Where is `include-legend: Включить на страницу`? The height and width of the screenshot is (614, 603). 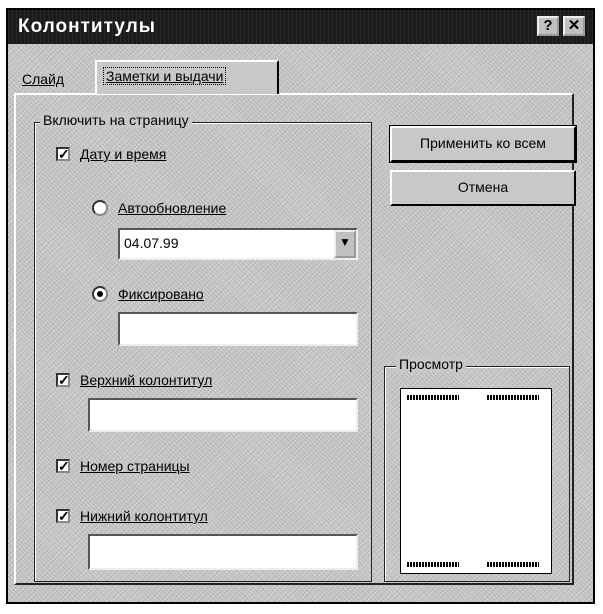 include-legend: Включить на страницу is located at coordinates (116, 120).